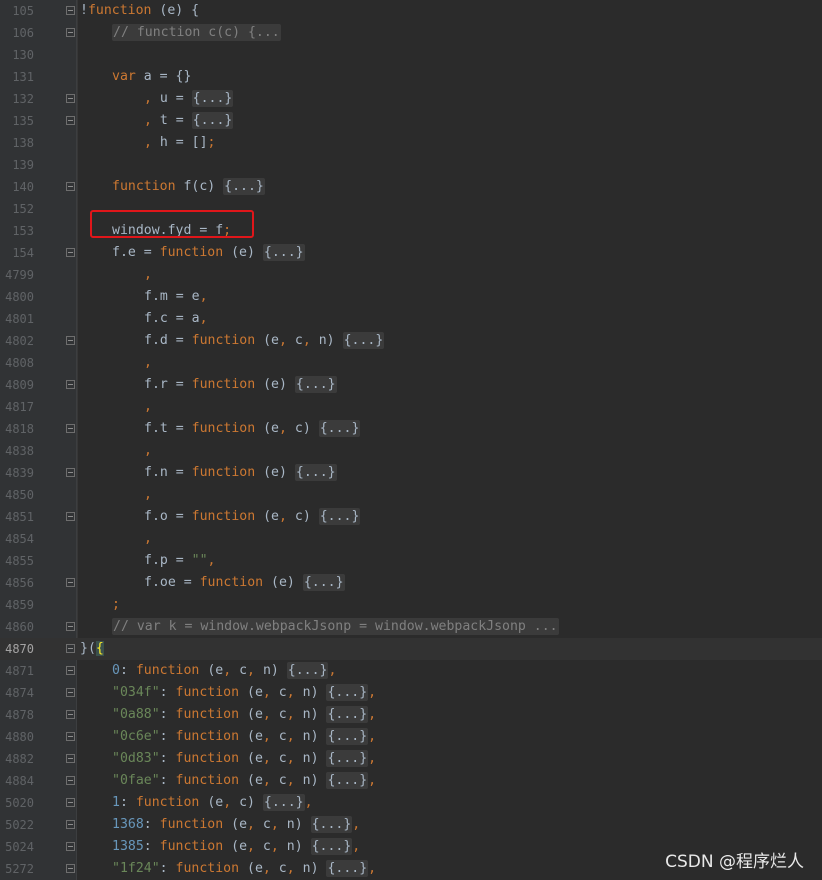 The width and height of the screenshot is (822, 880). Describe the element at coordinates (189, 99) in the screenshot. I see `code-text: , u = {...}` at that location.